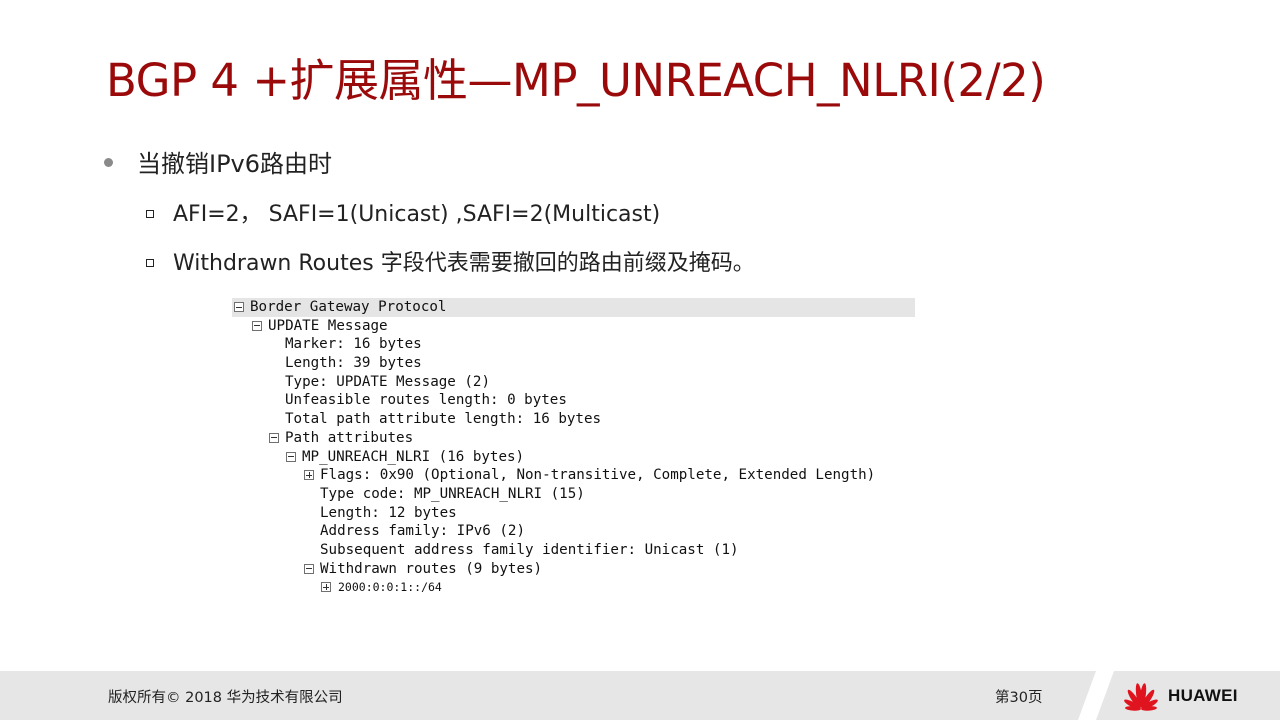 The height and width of the screenshot is (720, 1280). What do you see at coordinates (573, 457) in the screenshot?
I see `tree-row: MP_UNREACH_NLRI (16 bytes)` at bounding box center [573, 457].